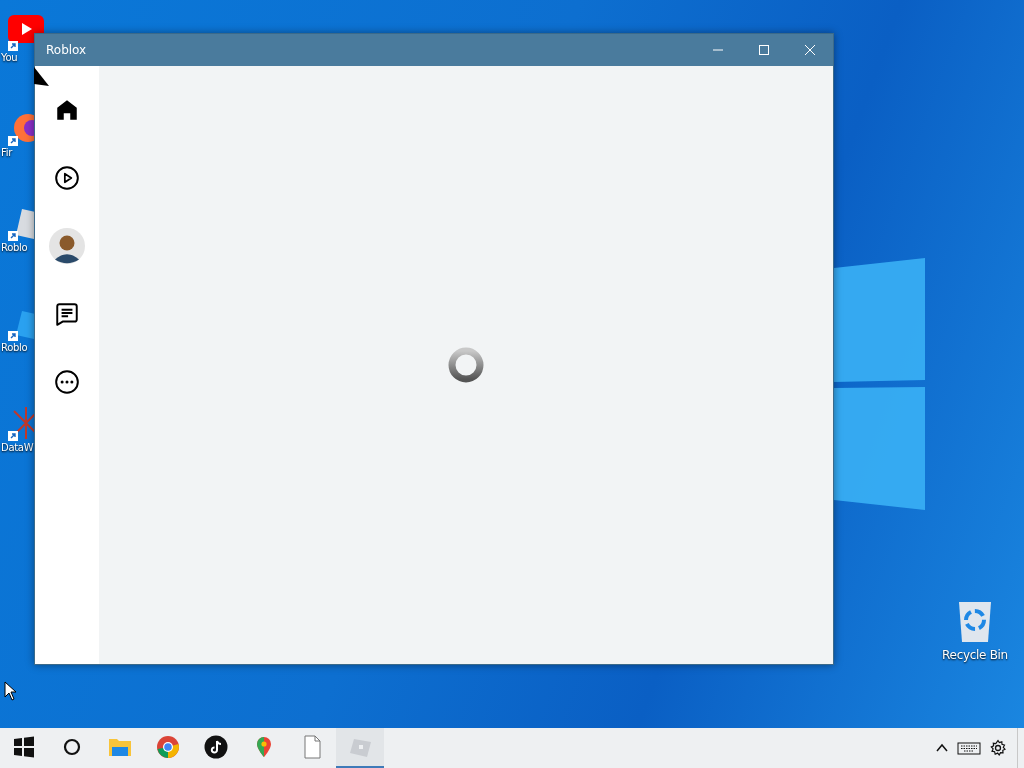 This screenshot has width=1024, height=768. What do you see at coordinates (17, 448) in the screenshot?
I see `icon-label: DataW` at bounding box center [17, 448].